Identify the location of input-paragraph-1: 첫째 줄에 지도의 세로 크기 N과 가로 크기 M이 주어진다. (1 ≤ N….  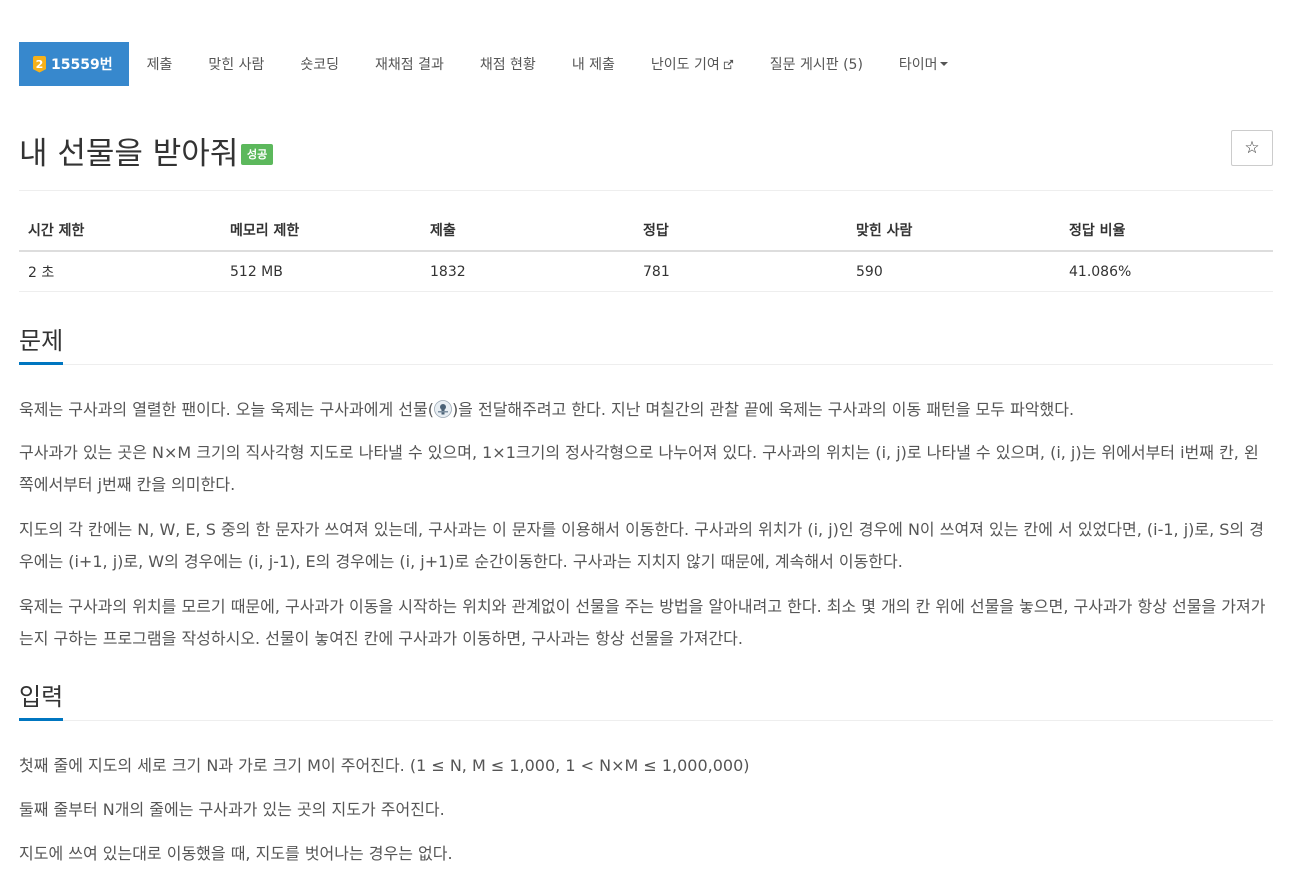
(384, 765).